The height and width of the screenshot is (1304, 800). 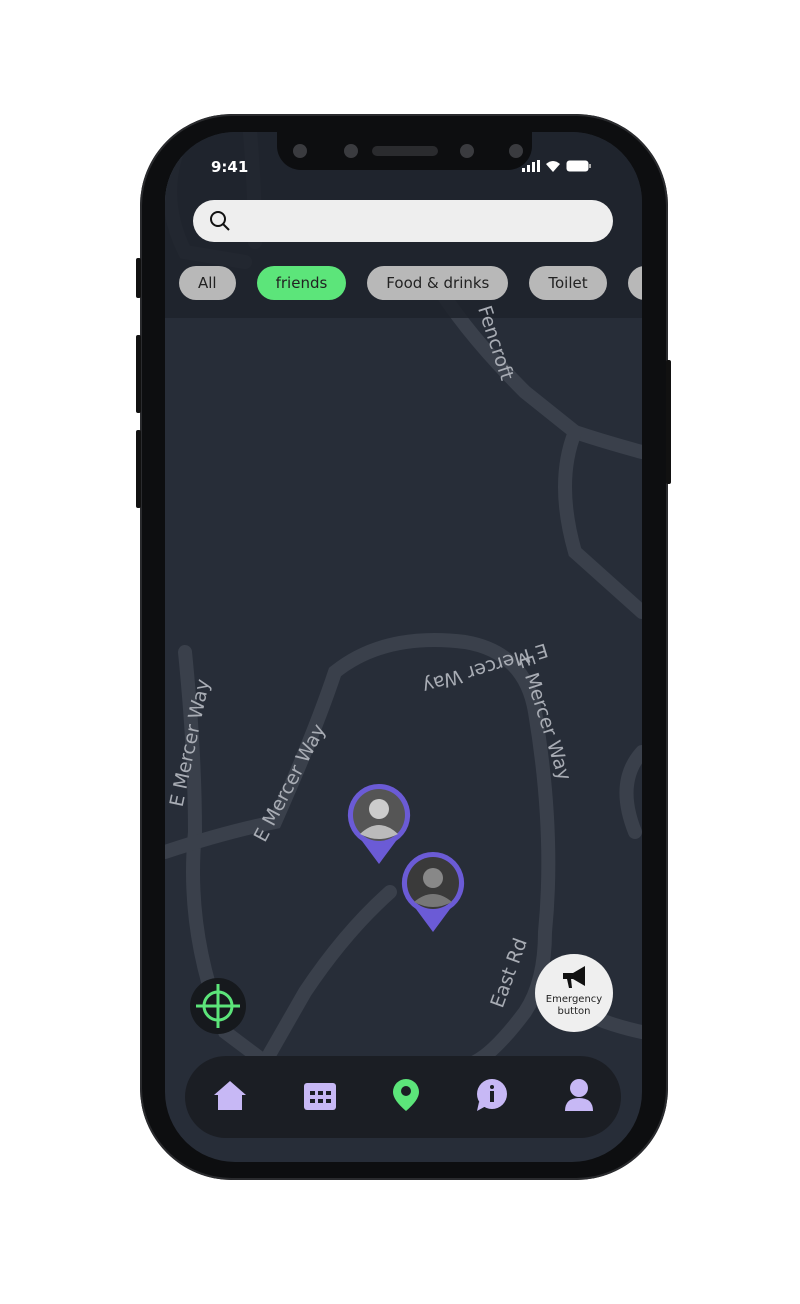 I want to click on location-icon, so click(x=406, y=1097).